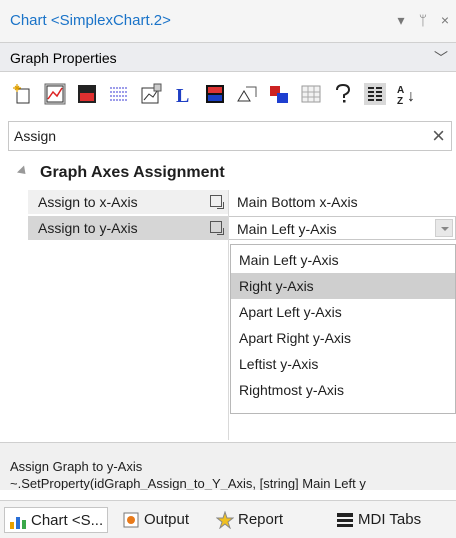 The image size is (456, 538). I want to click on output-icon, so click(131, 520).